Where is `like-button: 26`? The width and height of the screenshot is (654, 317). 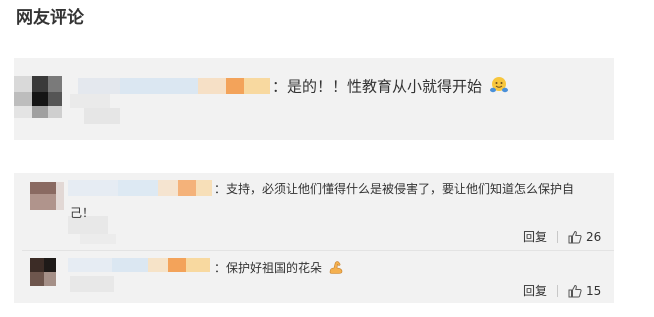 like-button: 26 is located at coordinates (584, 237).